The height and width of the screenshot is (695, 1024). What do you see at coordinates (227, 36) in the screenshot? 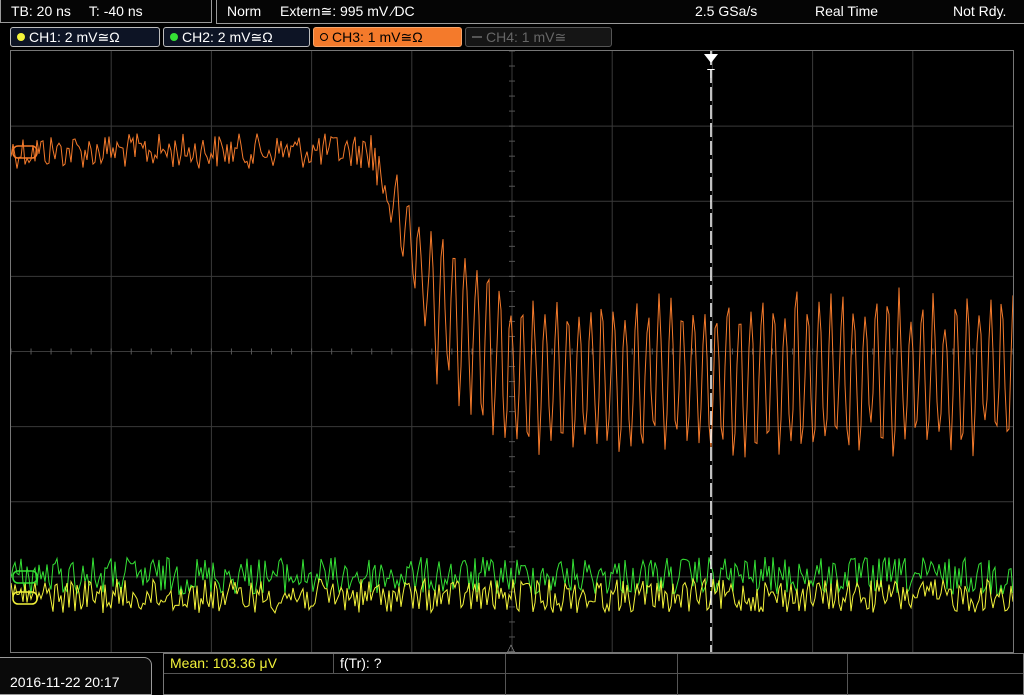
I see `tab-ch2-label: CH2: 2 mV≅Ω` at bounding box center [227, 36].